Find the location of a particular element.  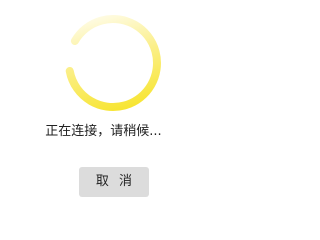

loading-spinner-icon is located at coordinates (113, 62).